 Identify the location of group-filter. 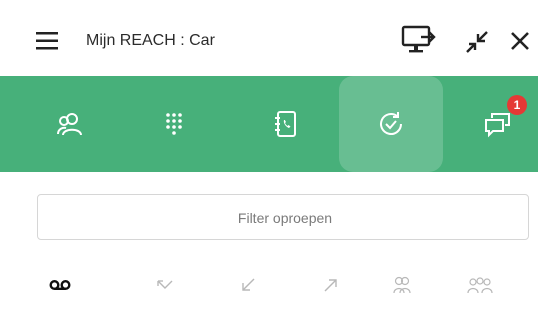
(402, 285).